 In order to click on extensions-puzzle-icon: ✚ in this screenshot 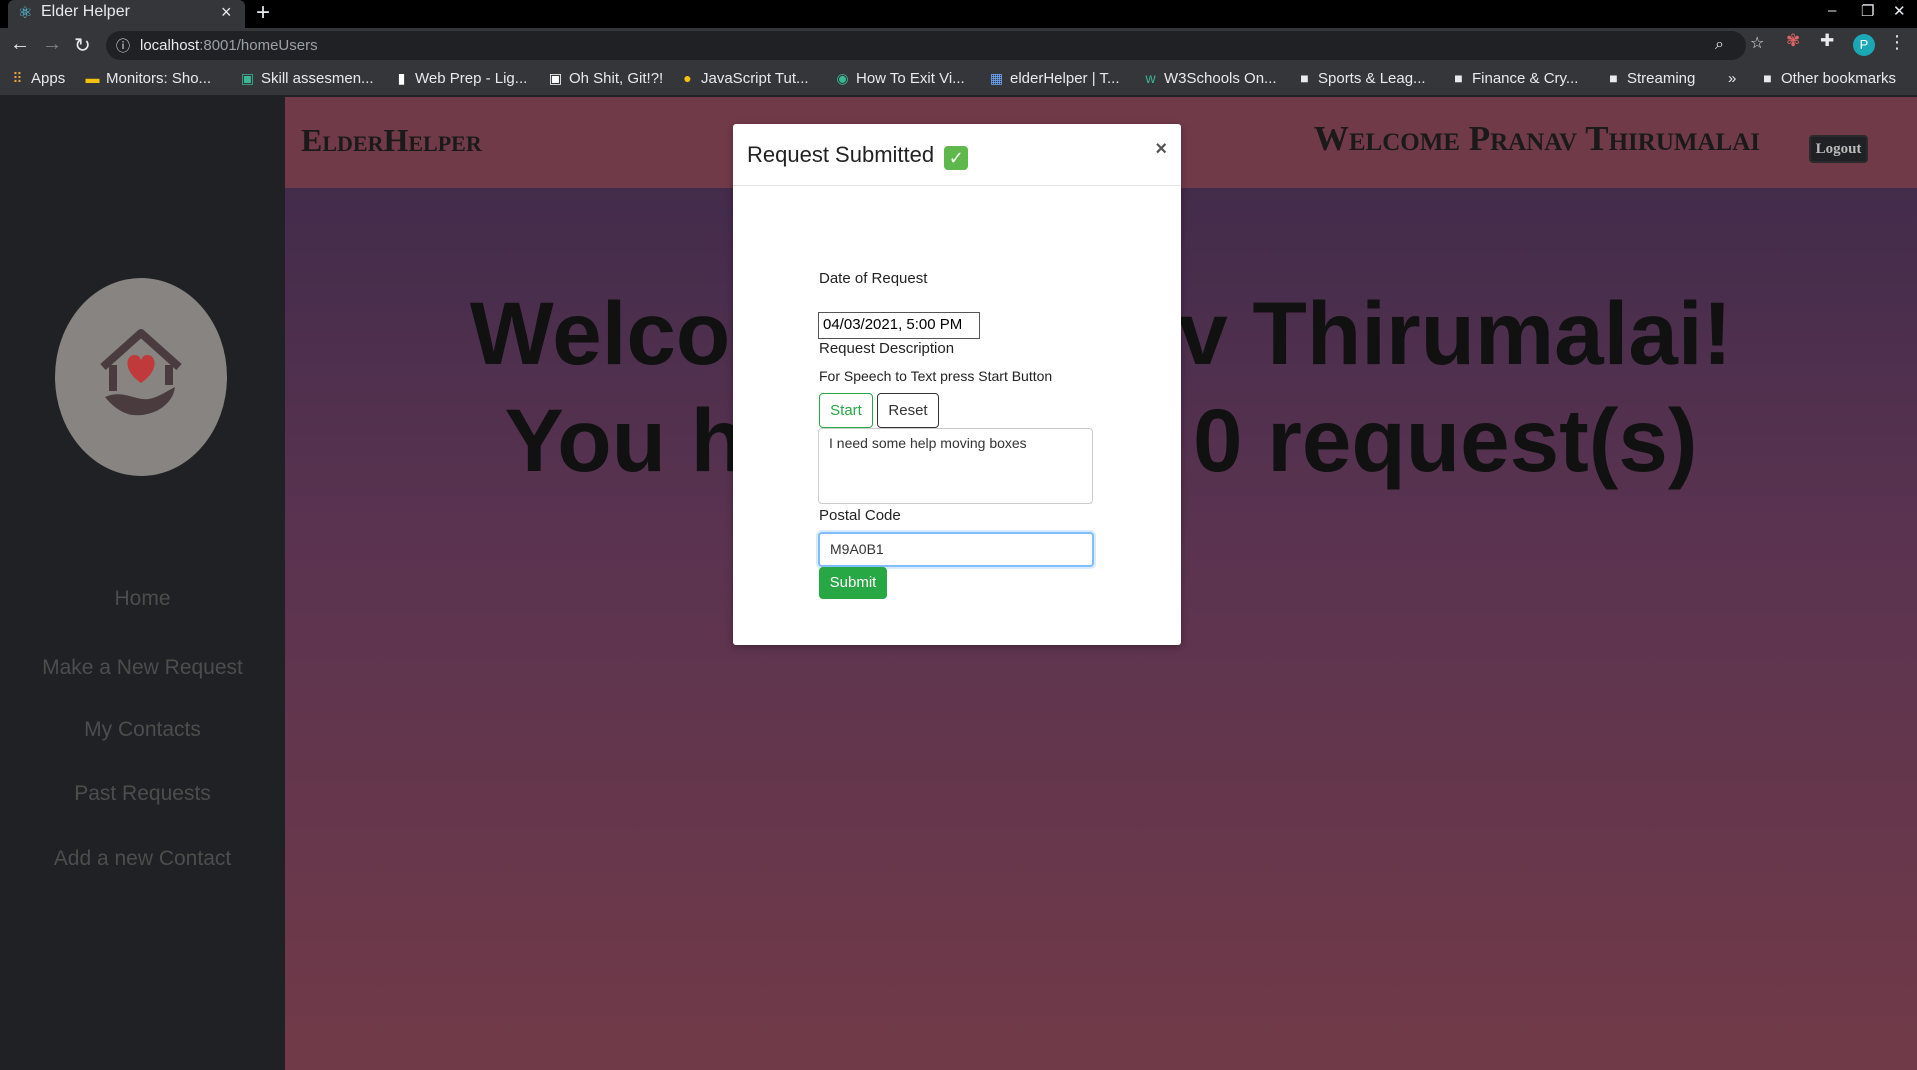, I will do `click(1827, 41)`.